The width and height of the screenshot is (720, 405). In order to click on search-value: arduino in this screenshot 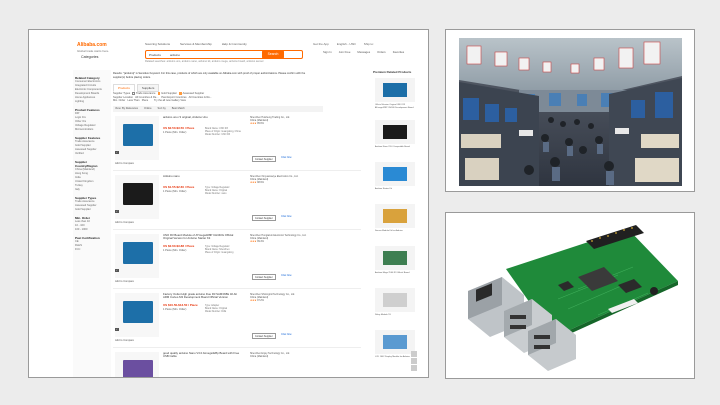, I will do `click(175, 55)`.